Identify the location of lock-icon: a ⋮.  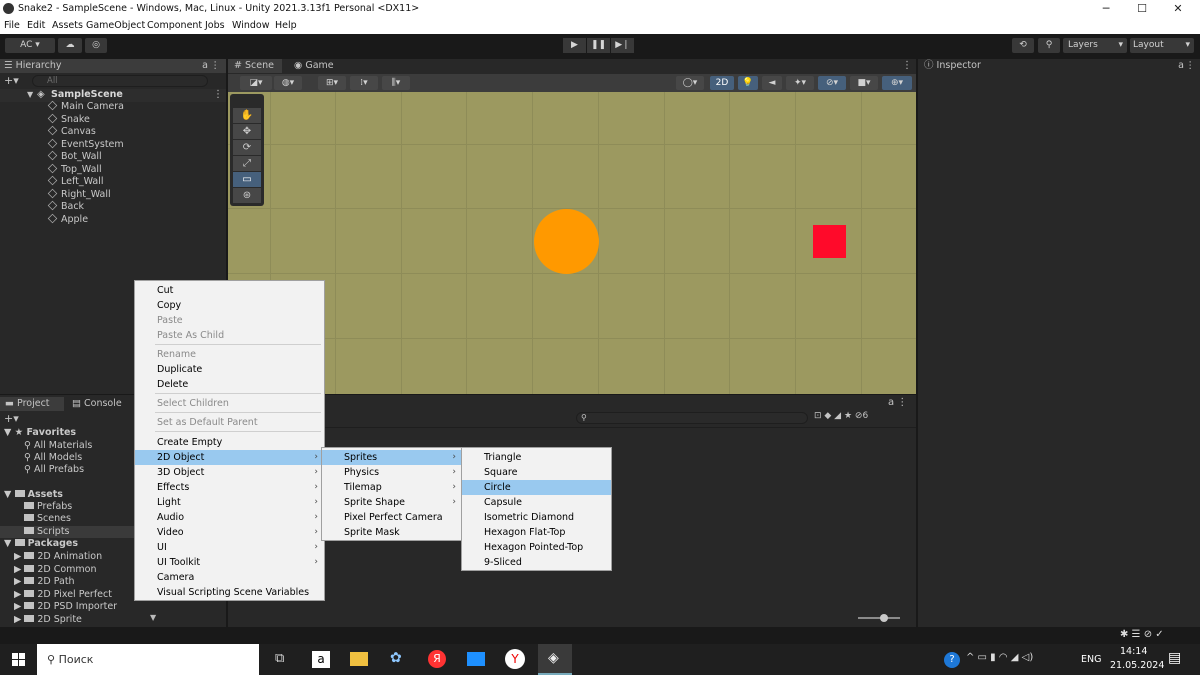
(897, 402).